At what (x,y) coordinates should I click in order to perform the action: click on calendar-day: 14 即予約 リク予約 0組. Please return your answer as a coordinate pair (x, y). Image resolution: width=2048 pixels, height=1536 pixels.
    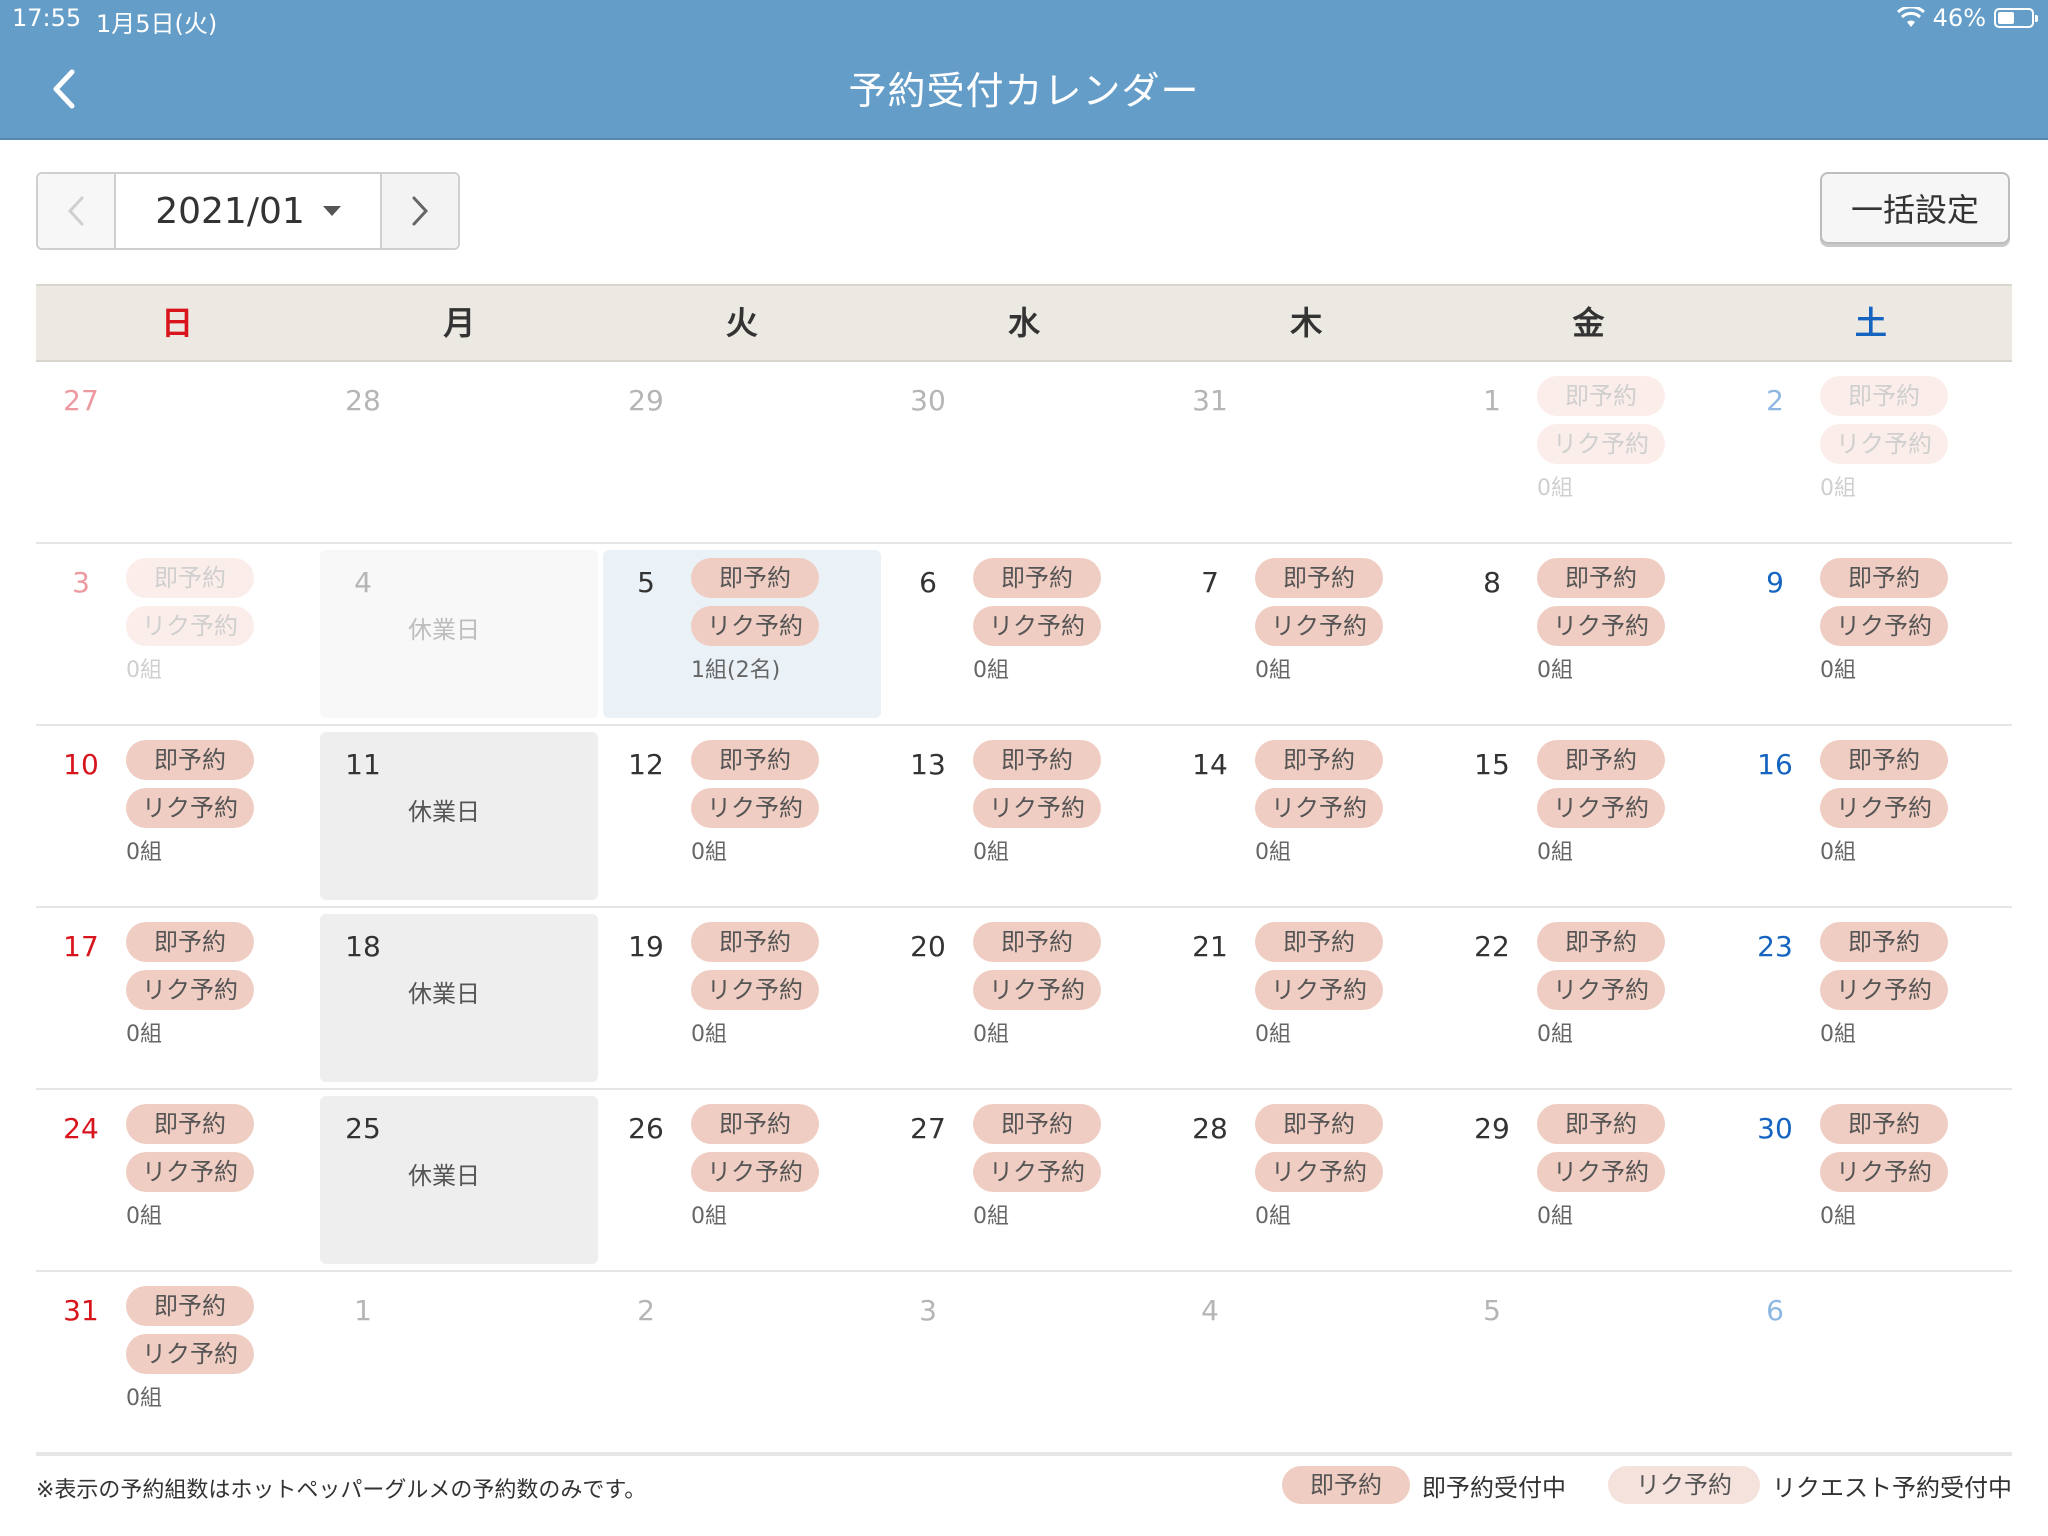
    Looking at the image, I should click on (1306, 816).